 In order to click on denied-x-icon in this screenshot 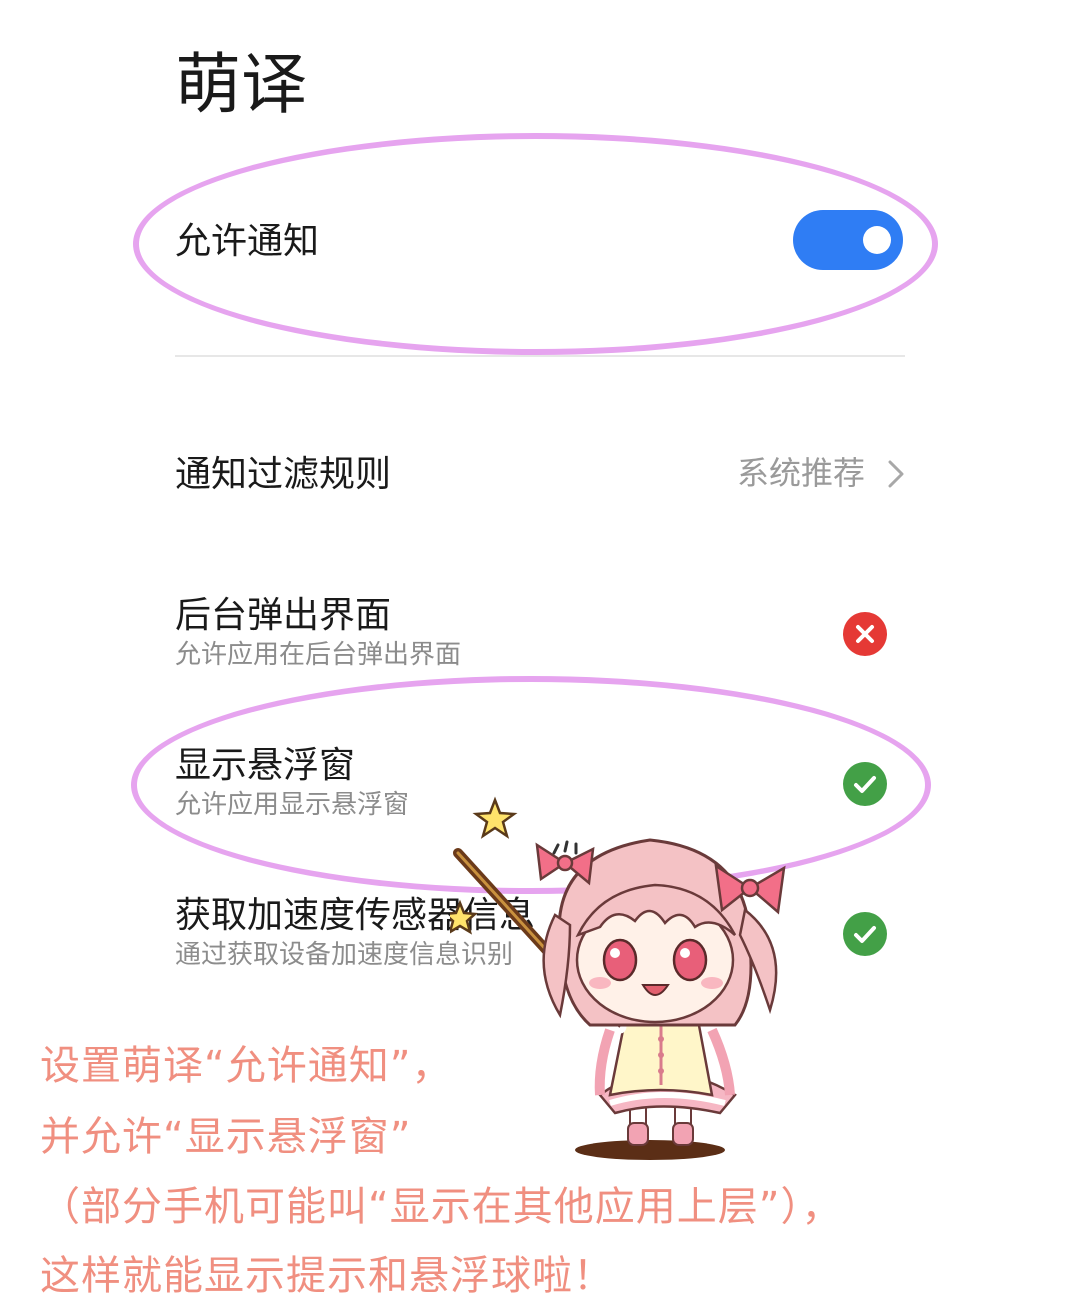, I will do `click(865, 634)`.